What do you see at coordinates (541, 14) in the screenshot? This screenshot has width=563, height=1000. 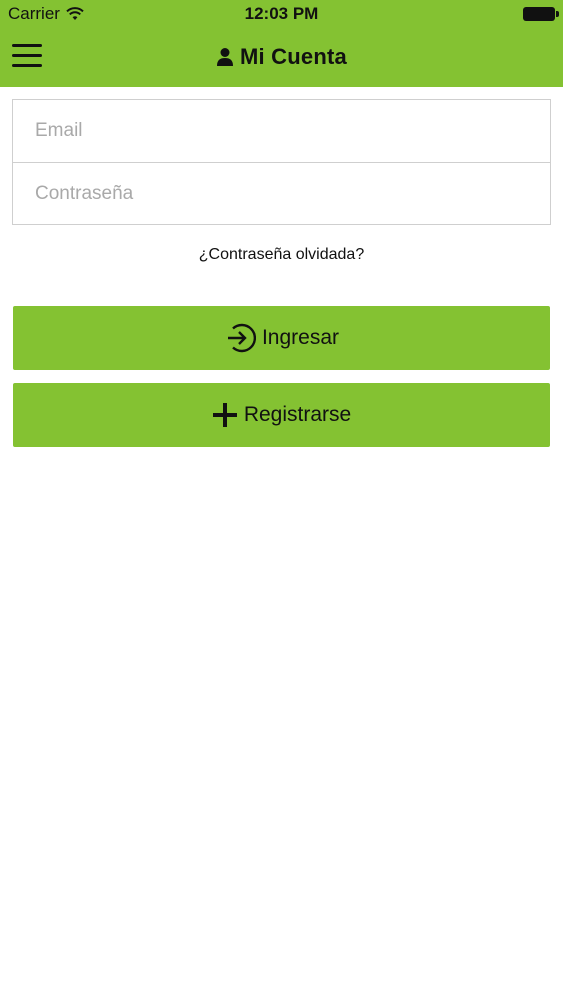 I see `battery-icon` at bounding box center [541, 14].